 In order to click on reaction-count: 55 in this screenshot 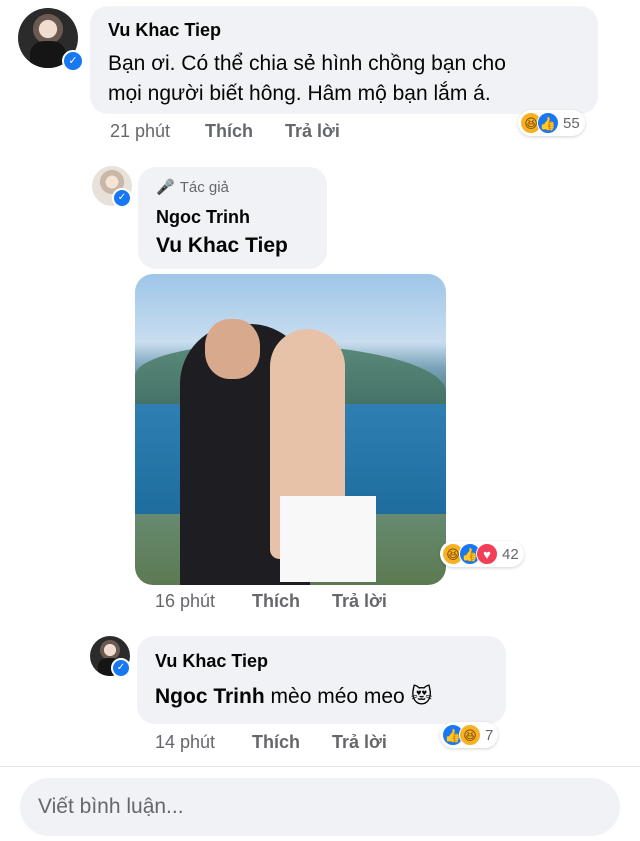, I will do `click(571, 123)`.